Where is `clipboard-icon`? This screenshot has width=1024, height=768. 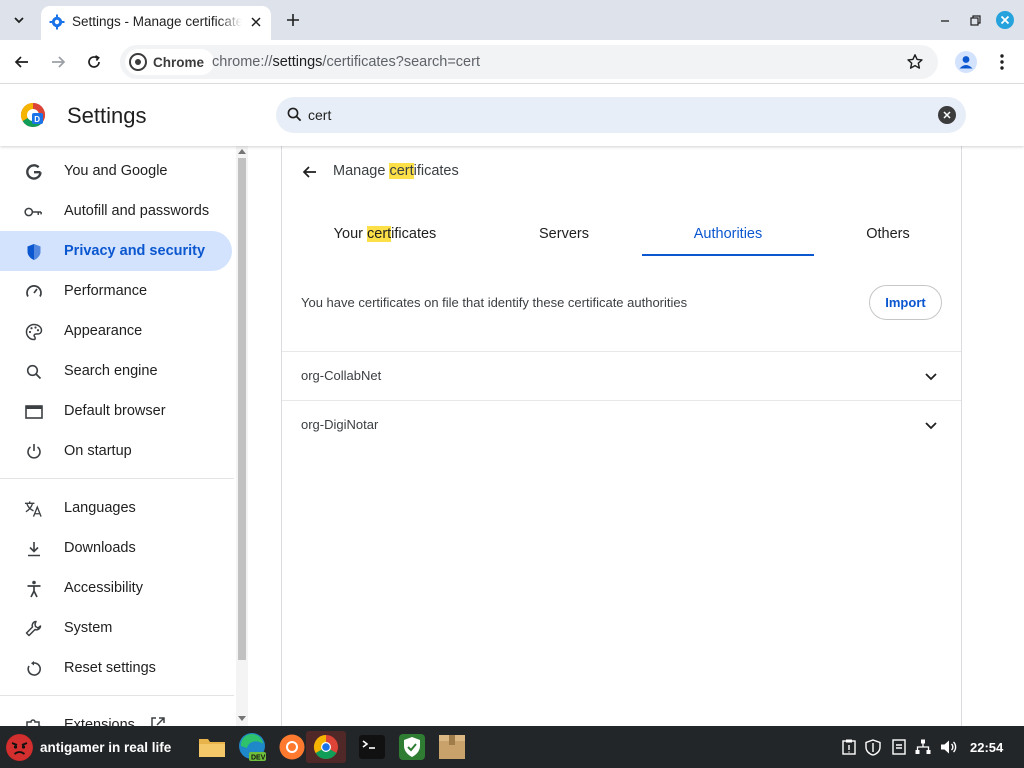 clipboard-icon is located at coordinates (849, 747).